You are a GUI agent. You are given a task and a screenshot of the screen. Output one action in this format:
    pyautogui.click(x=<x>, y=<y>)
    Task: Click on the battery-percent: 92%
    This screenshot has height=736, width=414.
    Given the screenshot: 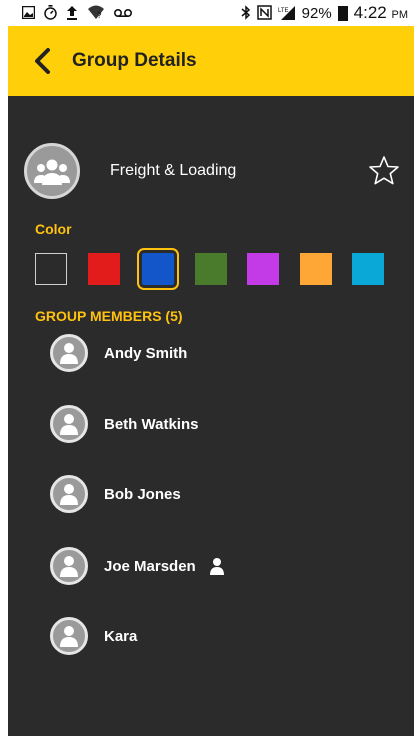 What is the action you would take?
    pyautogui.click(x=316, y=13)
    